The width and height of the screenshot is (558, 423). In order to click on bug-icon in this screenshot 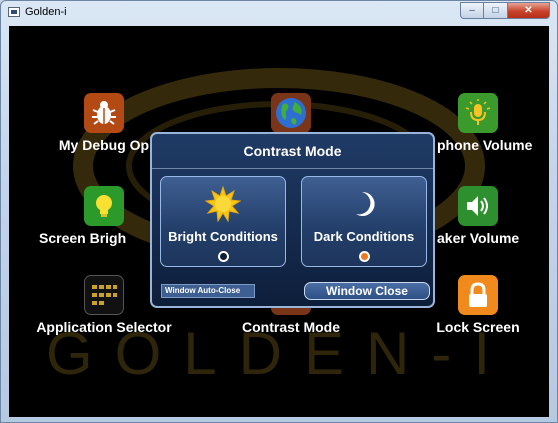, I will do `click(104, 113)`.